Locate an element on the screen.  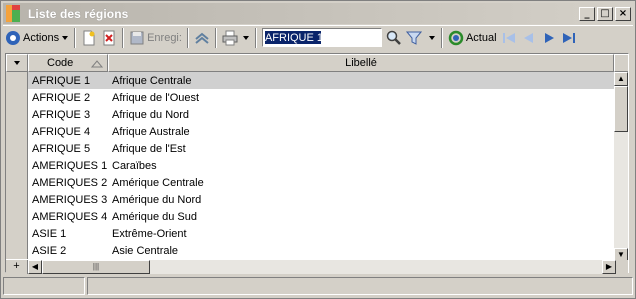
toolbar: Actions Enregi: AFRIQUE 1 Actual is located at coordinates (318, 37).